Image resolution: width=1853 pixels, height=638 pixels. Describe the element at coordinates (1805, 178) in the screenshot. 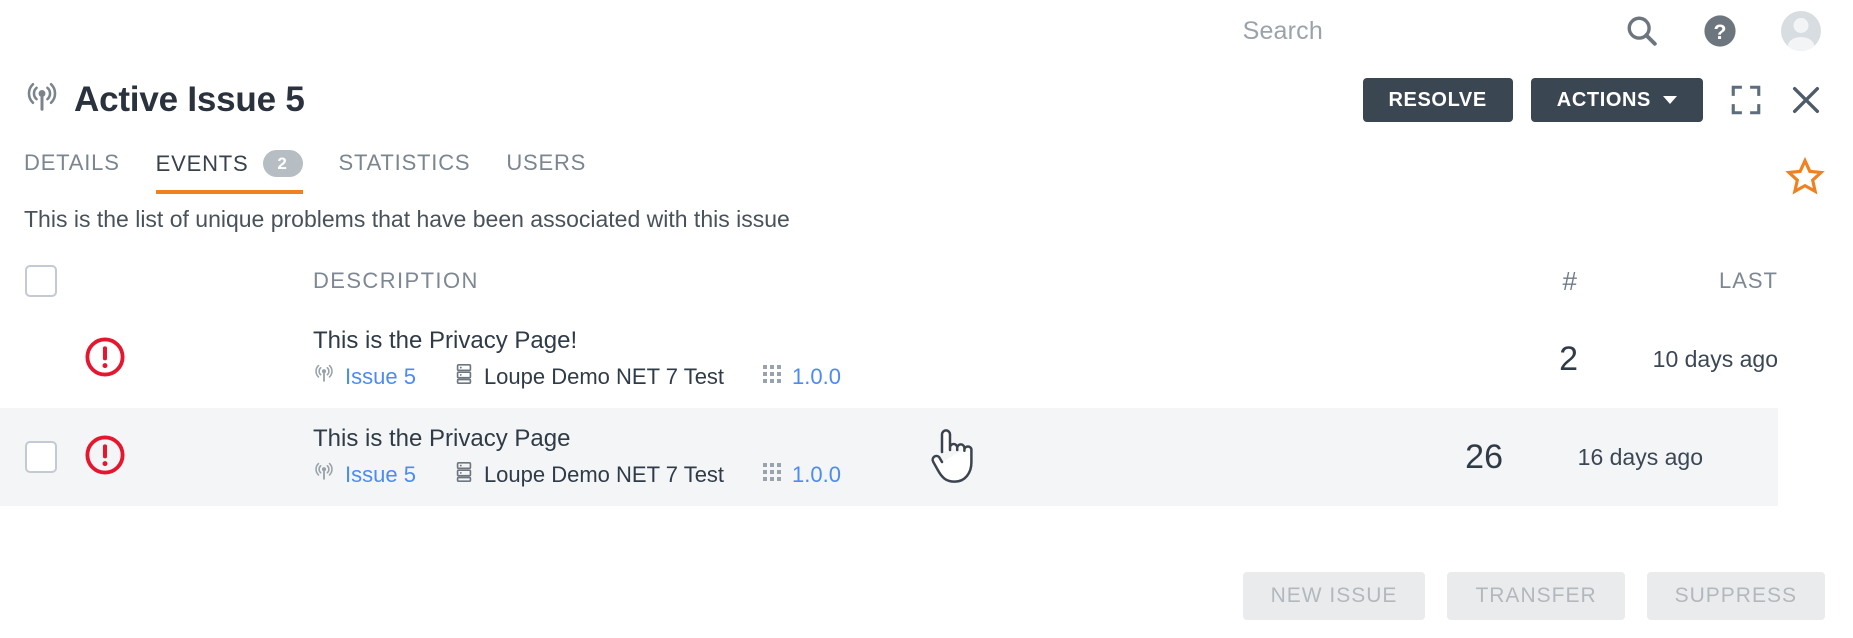

I see `star-icon` at that location.